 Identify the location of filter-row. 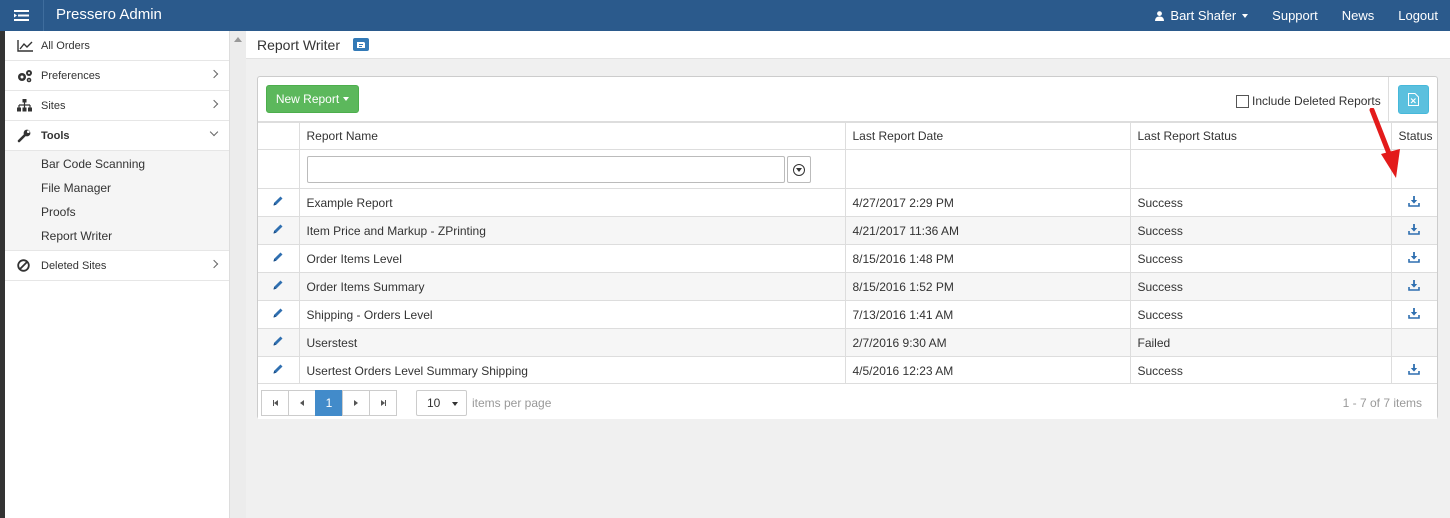
(847, 169).